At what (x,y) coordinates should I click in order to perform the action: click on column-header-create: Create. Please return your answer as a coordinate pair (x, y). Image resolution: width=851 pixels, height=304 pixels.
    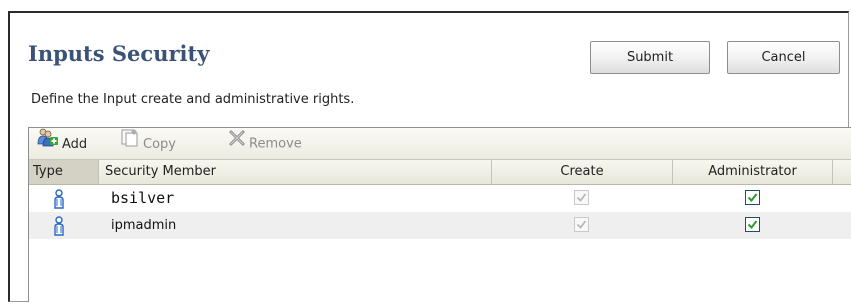
    Looking at the image, I should click on (582, 172).